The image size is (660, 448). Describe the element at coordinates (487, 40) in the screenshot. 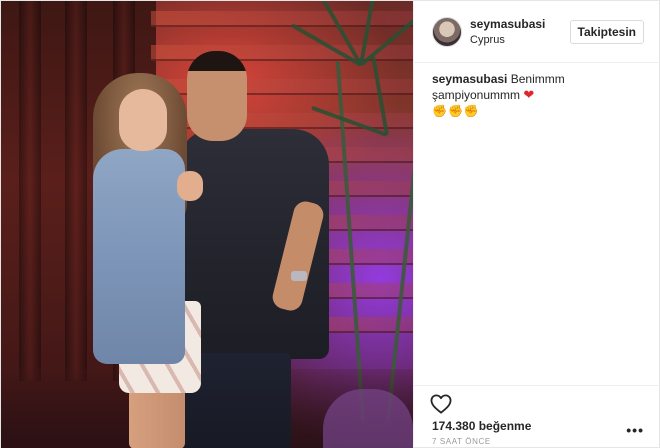

I see `location-link: Cyprus` at that location.